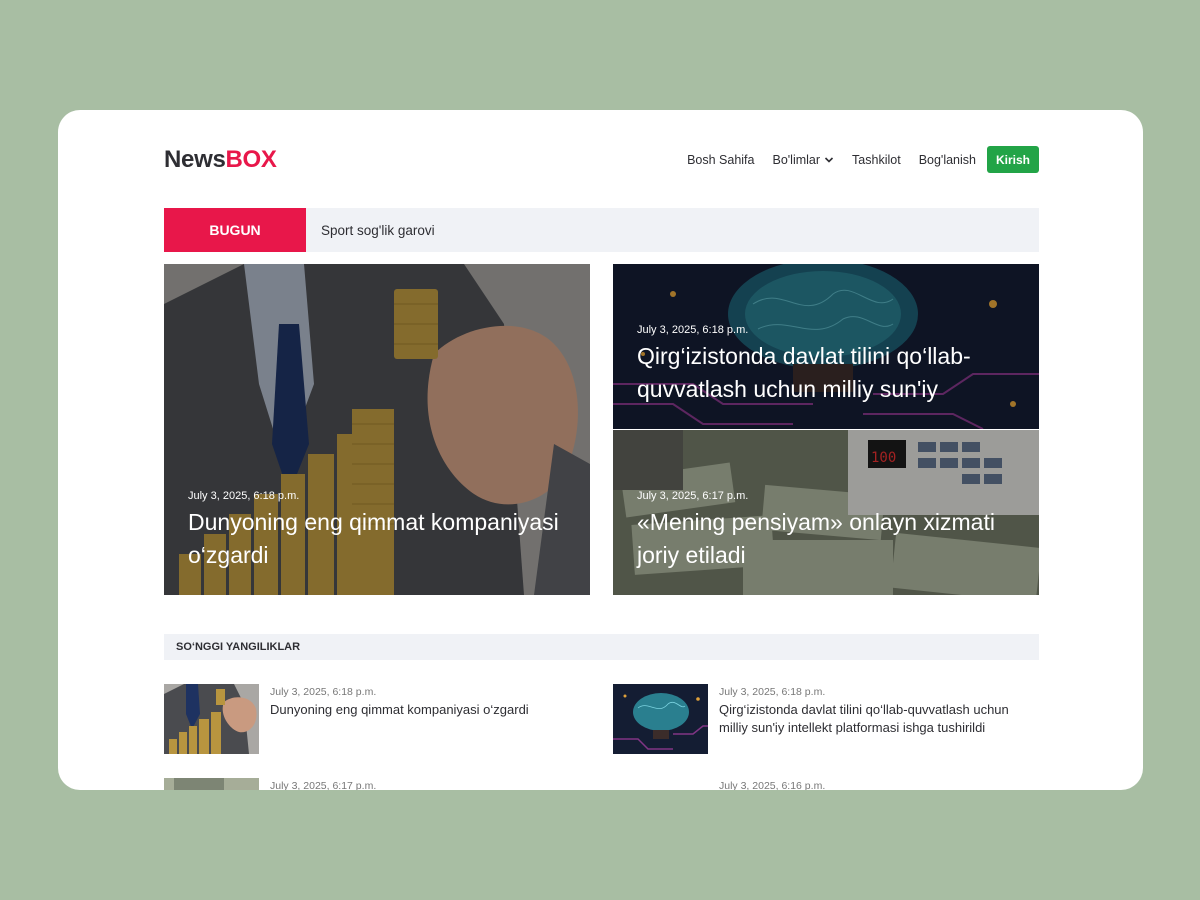  What do you see at coordinates (772, 785) in the screenshot?
I see `list-item-date: July 3, 2025, 6:16 p.m.` at bounding box center [772, 785].